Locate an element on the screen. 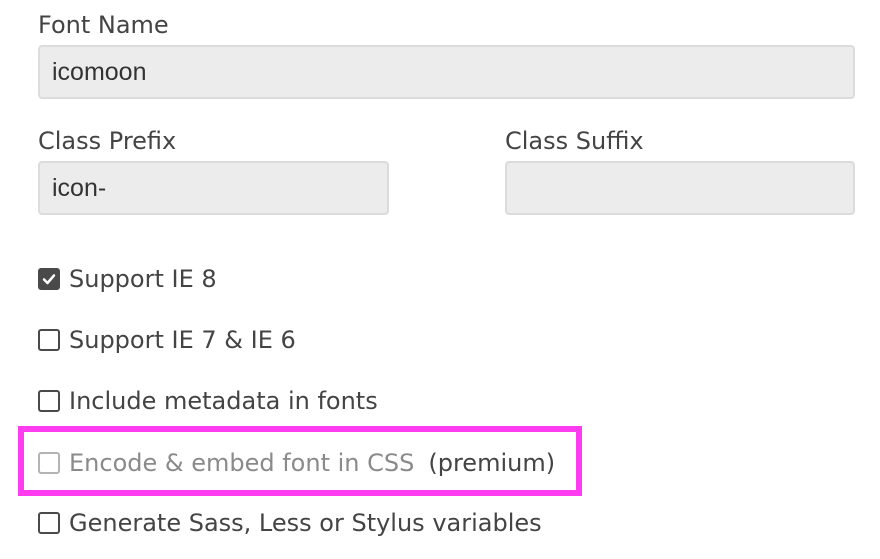 Image resolution: width=880 pixels, height=559 pixels. checkbox-checked is located at coordinates (49, 279).